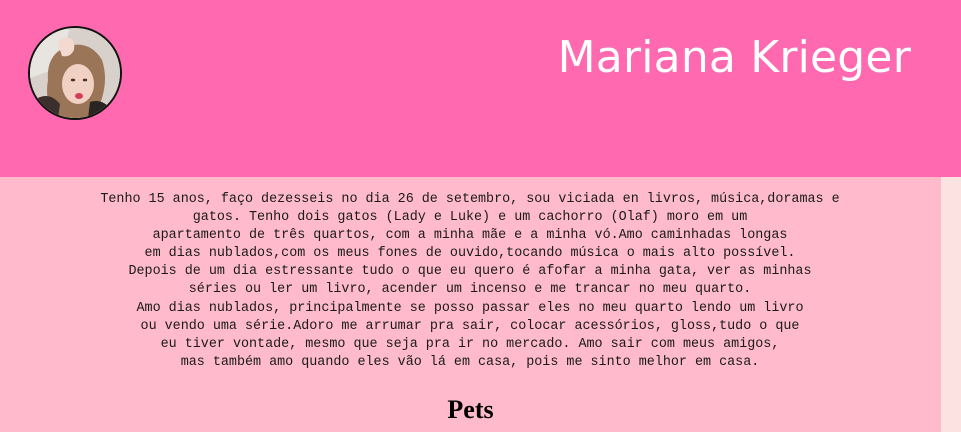  I want to click on site-title: Mariana Krieger, so click(734, 57).